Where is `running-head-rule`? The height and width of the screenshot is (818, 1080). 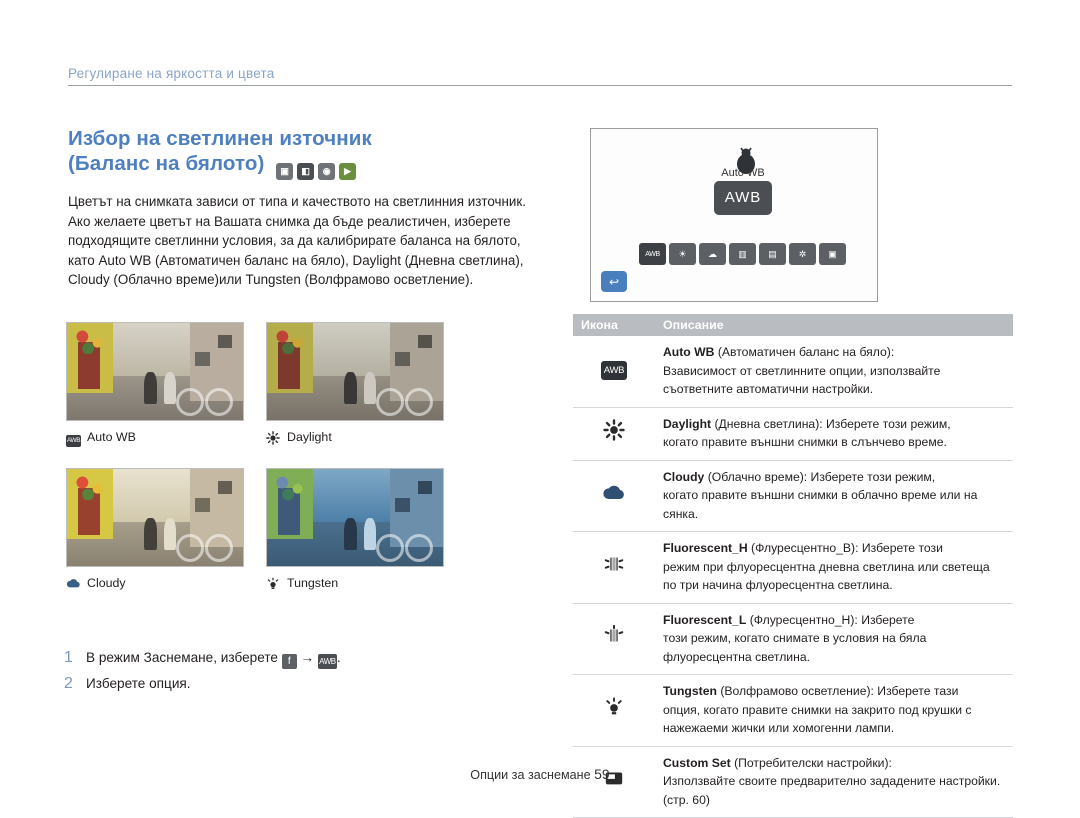
running-head-rule is located at coordinates (540, 85).